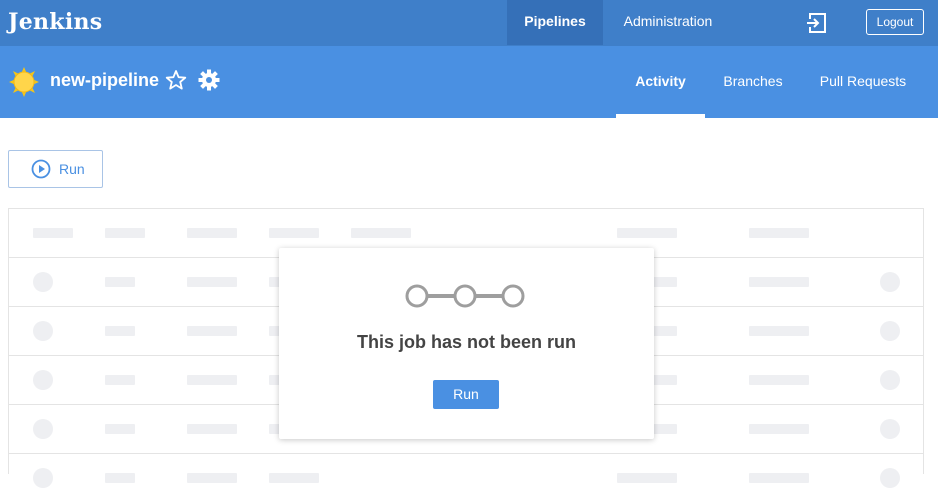  What do you see at coordinates (41, 169) in the screenshot?
I see `play-circle-icon` at bounding box center [41, 169].